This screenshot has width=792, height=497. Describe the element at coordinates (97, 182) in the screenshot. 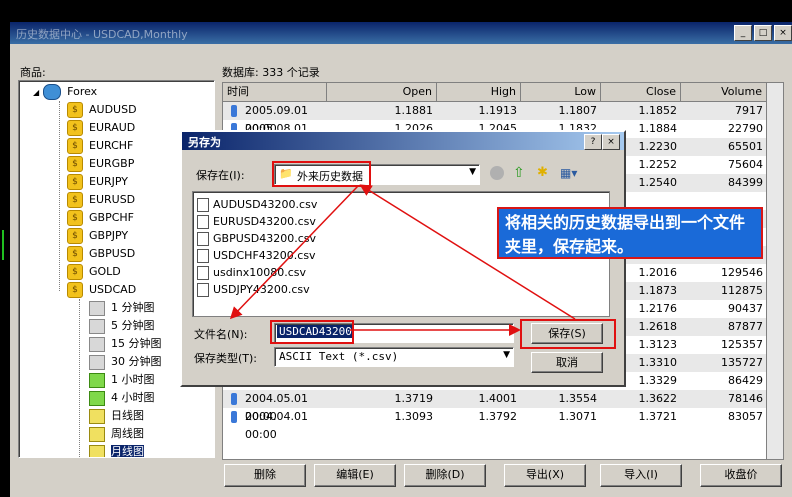

I see `tree-item-symbol: $ EURJPY` at that location.